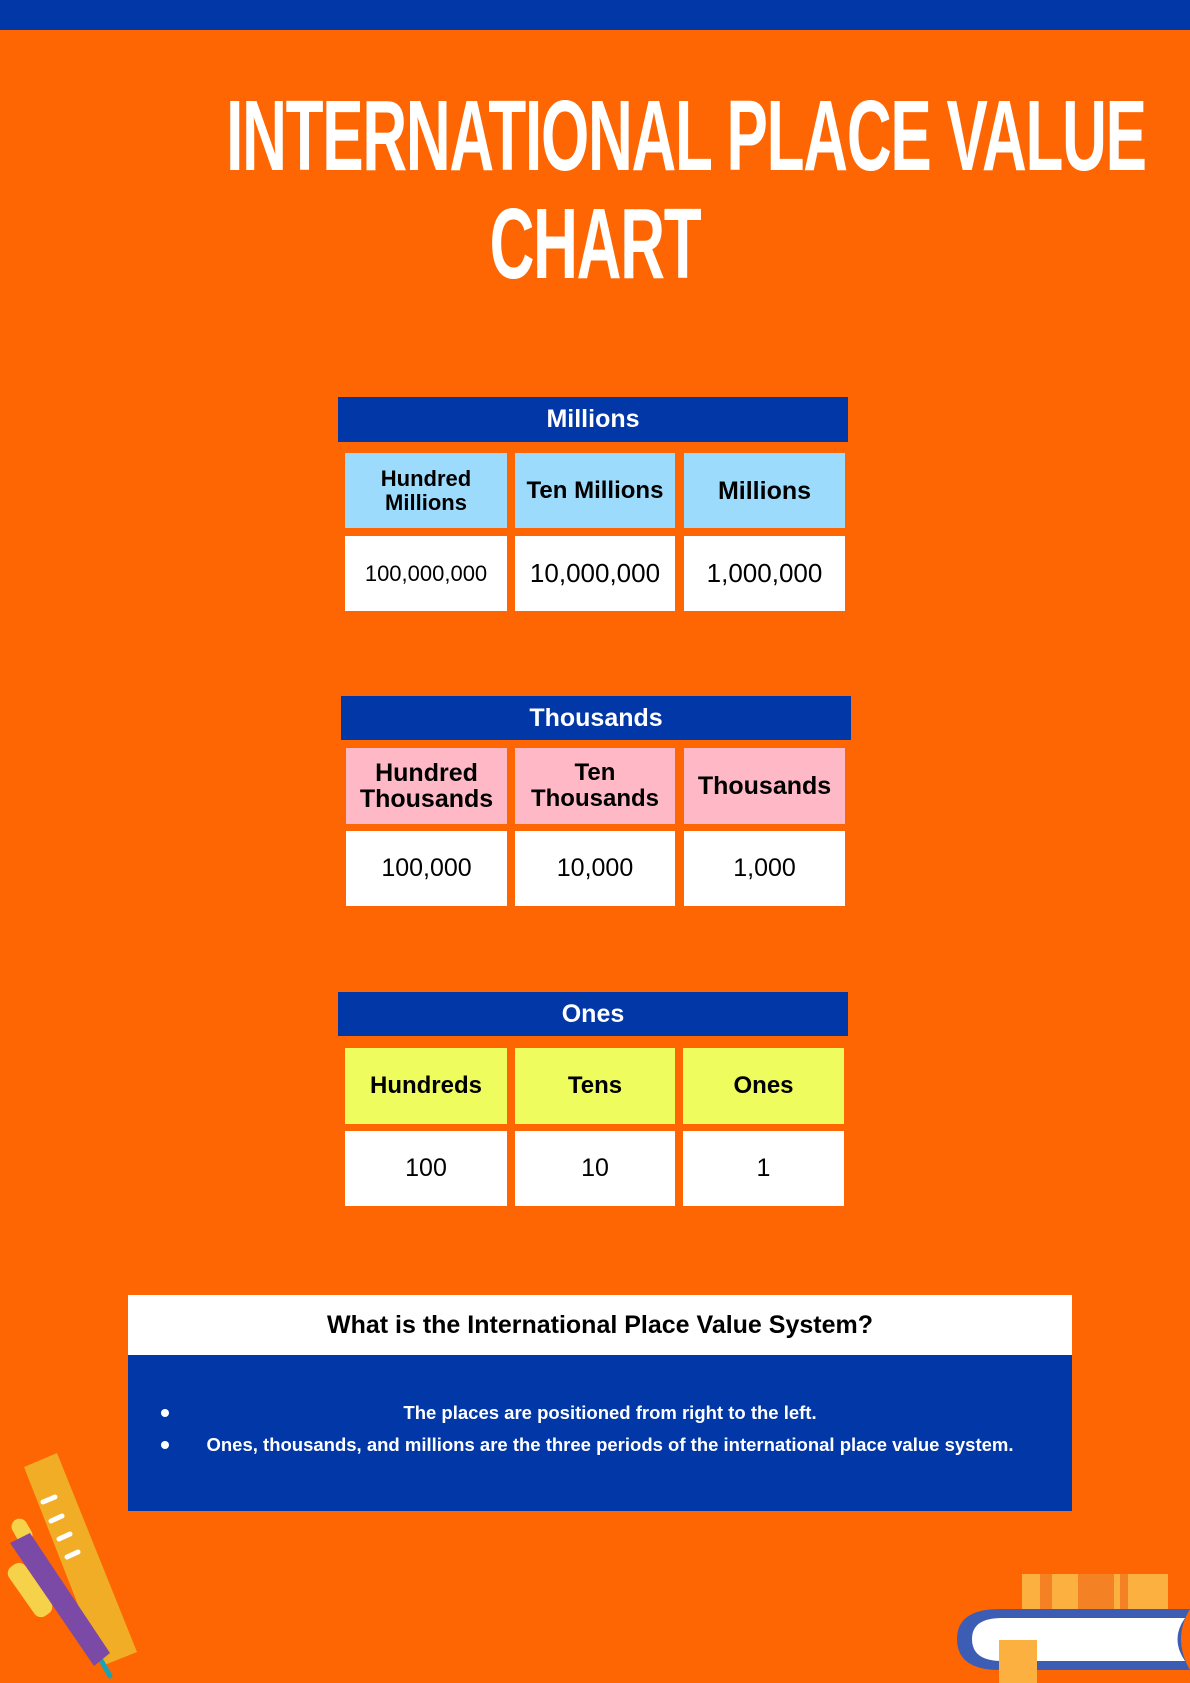 This screenshot has width=1190, height=1683. I want to click on period-header: Thousands, so click(596, 718).